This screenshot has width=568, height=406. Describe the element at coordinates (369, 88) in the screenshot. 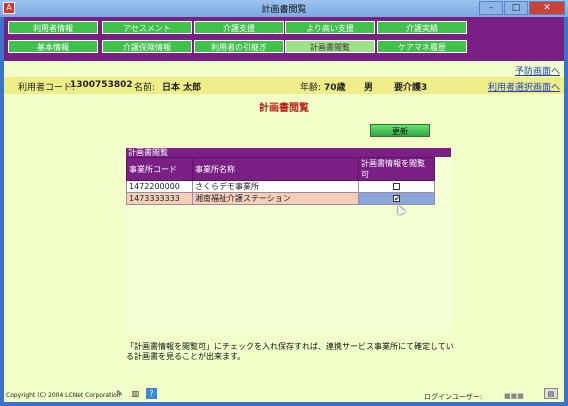

I see `sex-value: 男` at that location.